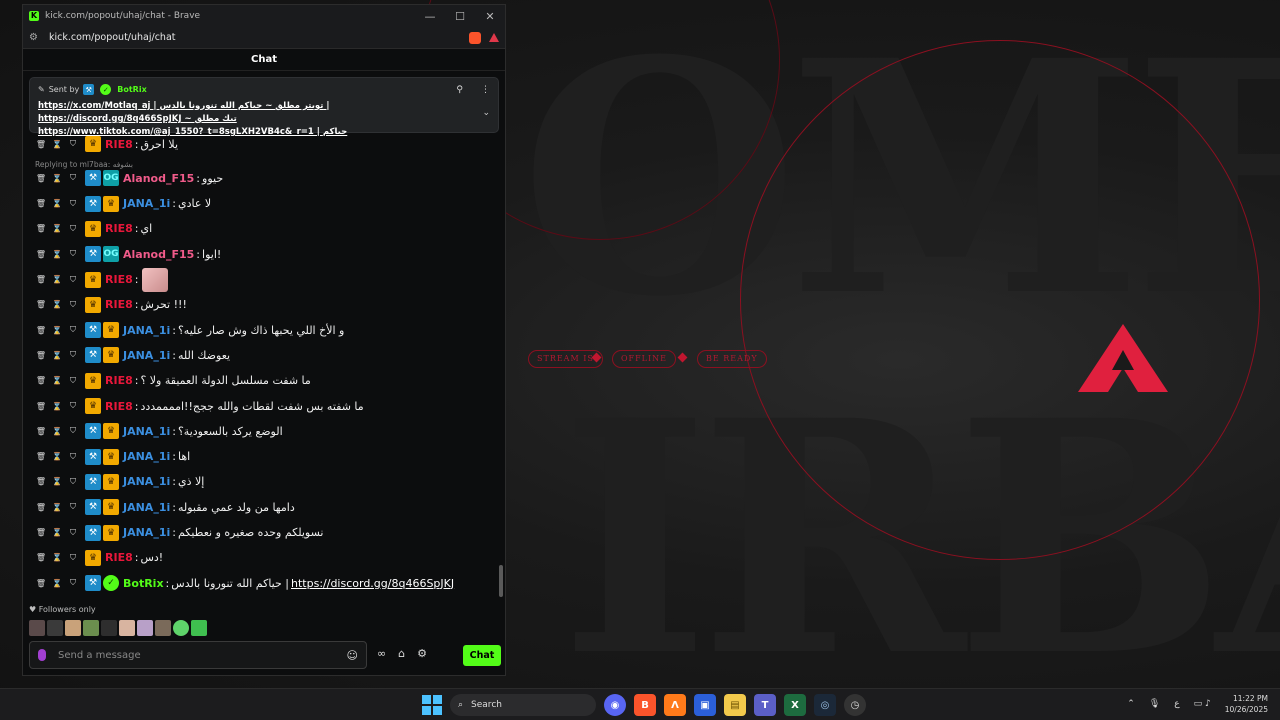 Image resolution: width=1280 pixels, height=720 pixels. What do you see at coordinates (490, 16) in the screenshot?
I see `close-button: ✕` at bounding box center [490, 16].